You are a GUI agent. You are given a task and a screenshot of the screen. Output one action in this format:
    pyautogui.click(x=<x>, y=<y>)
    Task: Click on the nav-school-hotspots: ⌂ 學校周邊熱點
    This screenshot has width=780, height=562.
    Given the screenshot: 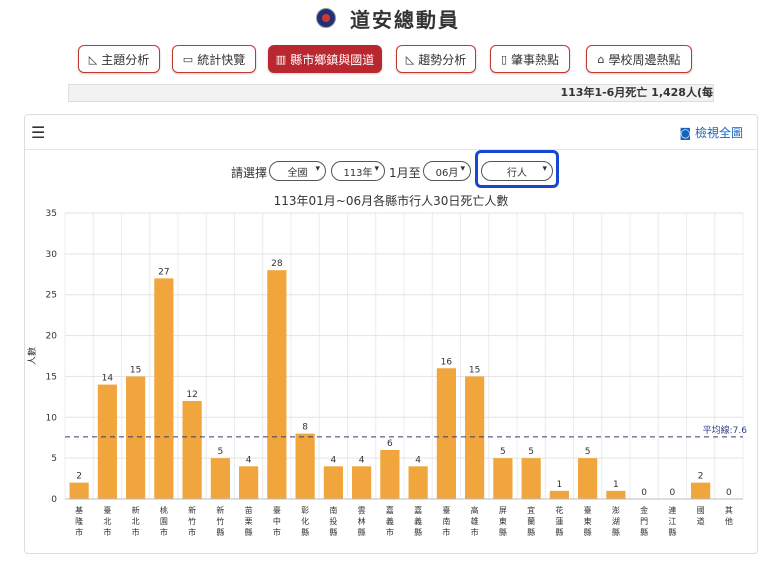 What is the action you would take?
    pyautogui.click(x=639, y=59)
    